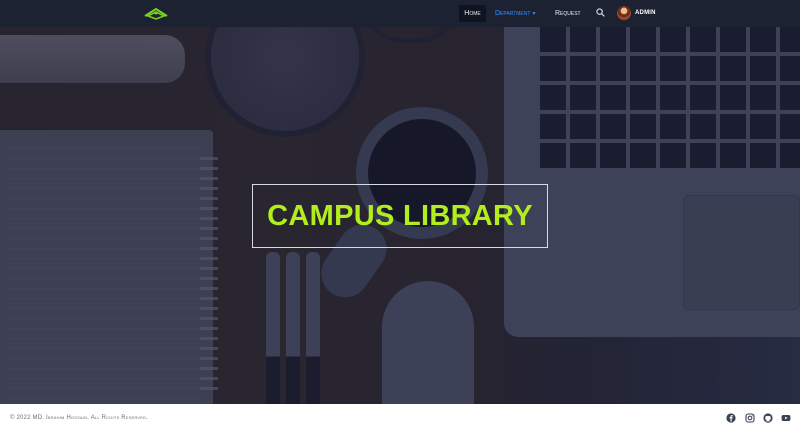 The image size is (800, 432). Describe the element at coordinates (768, 418) in the screenshot. I see `github-icon` at that location.